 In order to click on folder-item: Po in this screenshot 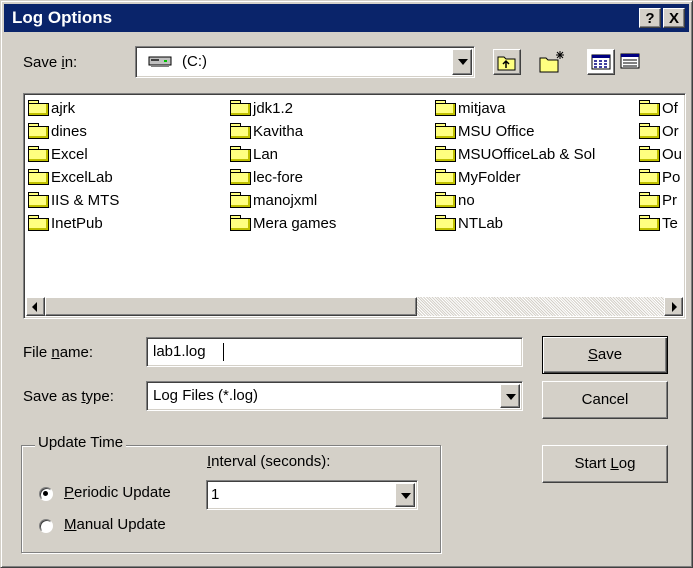, I will do `click(660, 180)`.